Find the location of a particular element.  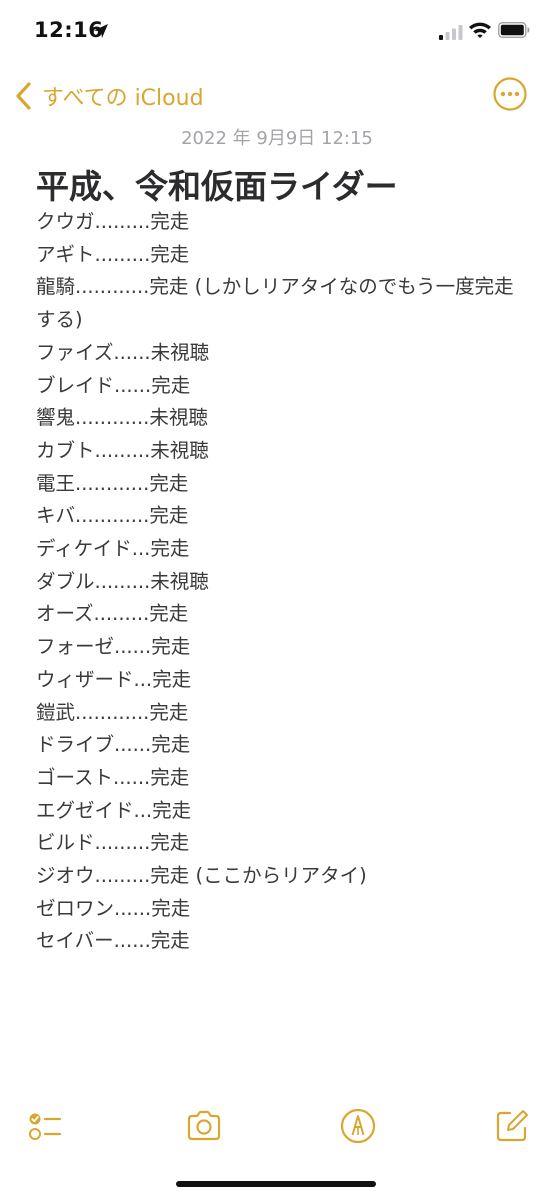

camera-button is located at coordinates (204, 1126).